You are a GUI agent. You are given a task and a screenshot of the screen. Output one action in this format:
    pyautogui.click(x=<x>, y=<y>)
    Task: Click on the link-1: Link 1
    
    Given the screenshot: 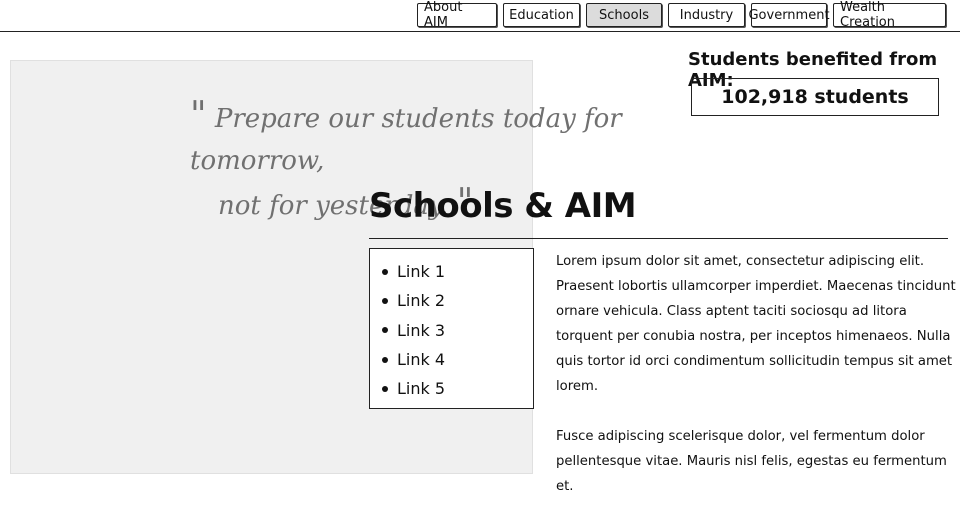 What is the action you would take?
    pyautogui.click(x=421, y=271)
    